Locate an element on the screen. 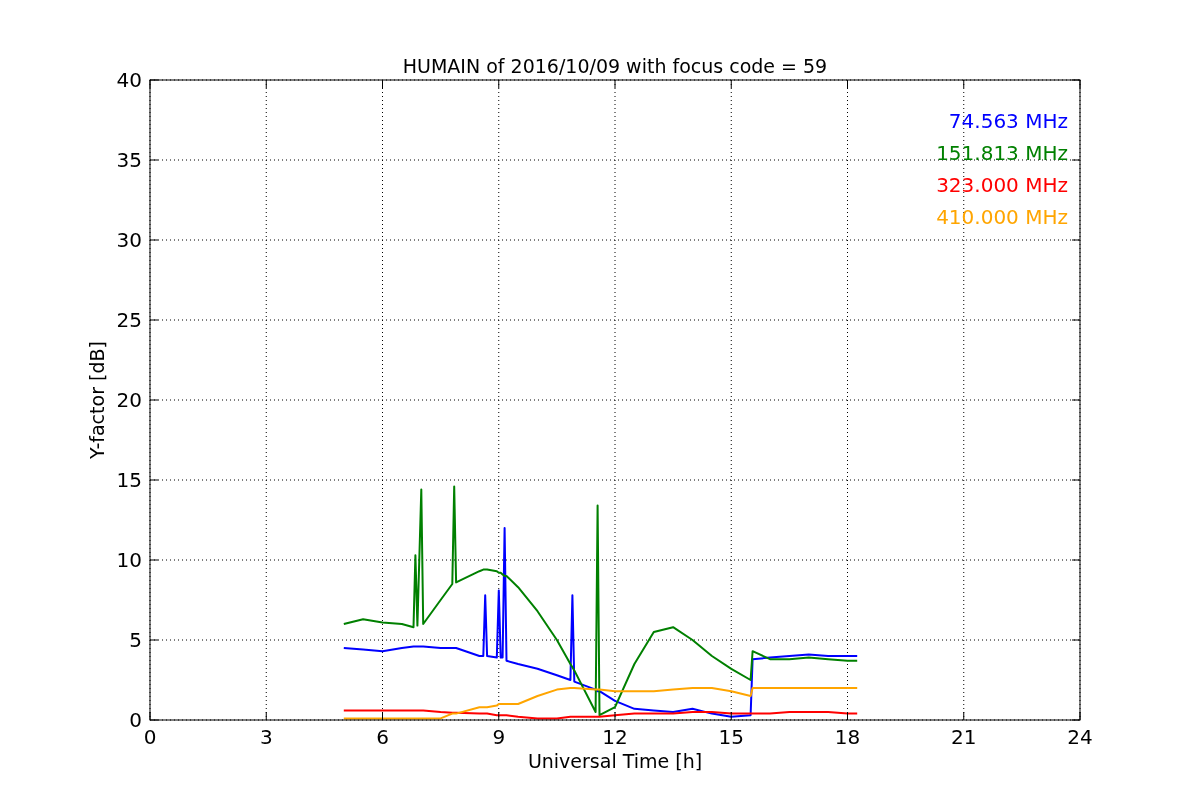 This screenshot has width=1200, height=800. tick-label: 40 is located at coordinates (129, 80).